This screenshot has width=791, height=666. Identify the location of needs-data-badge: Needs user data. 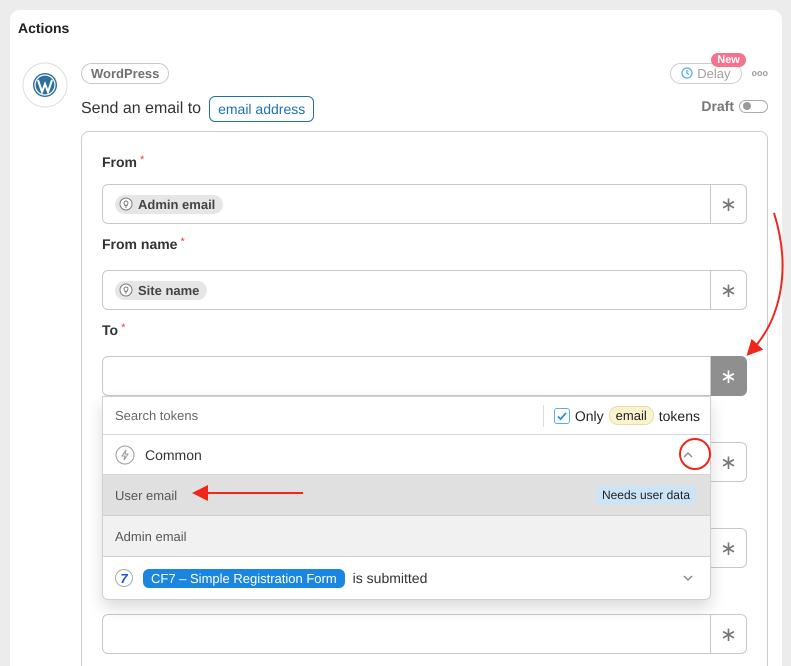
(646, 495).